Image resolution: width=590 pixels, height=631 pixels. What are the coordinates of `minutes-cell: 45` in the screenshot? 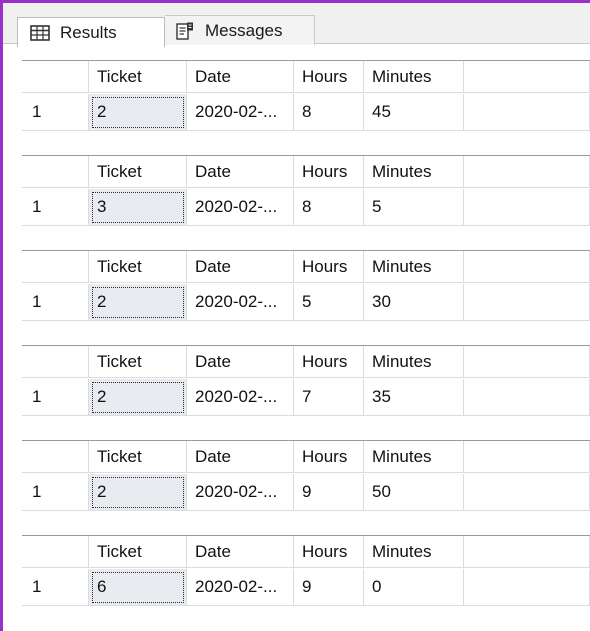 It's located at (414, 112).